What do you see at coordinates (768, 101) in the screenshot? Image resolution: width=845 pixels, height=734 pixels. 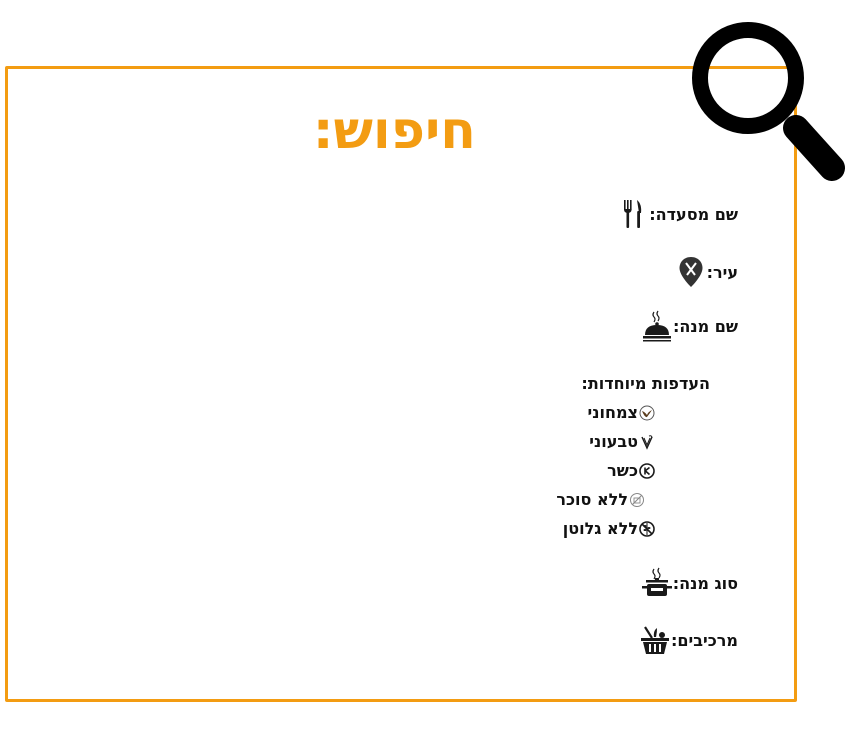 I see `magnifier-icon` at bounding box center [768, 101].